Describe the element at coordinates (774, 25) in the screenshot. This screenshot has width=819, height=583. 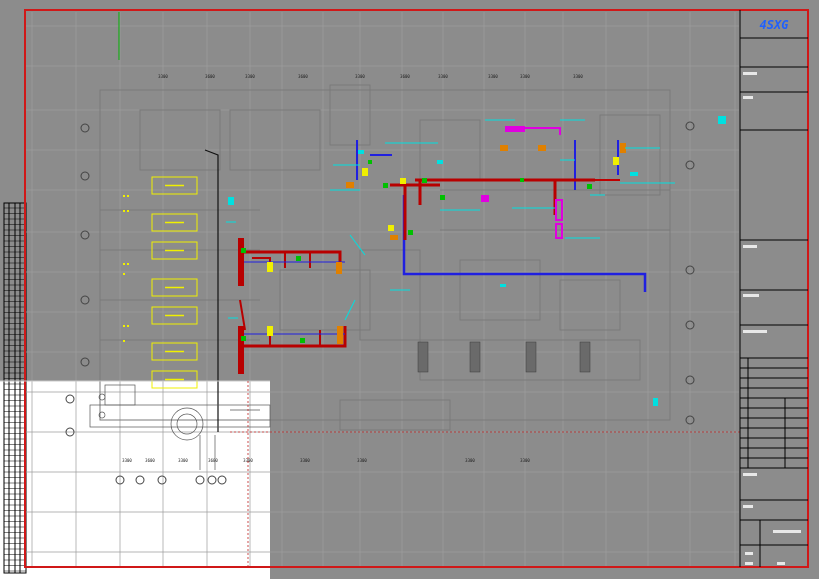
I see `company-logo: 4SXG` at that location.